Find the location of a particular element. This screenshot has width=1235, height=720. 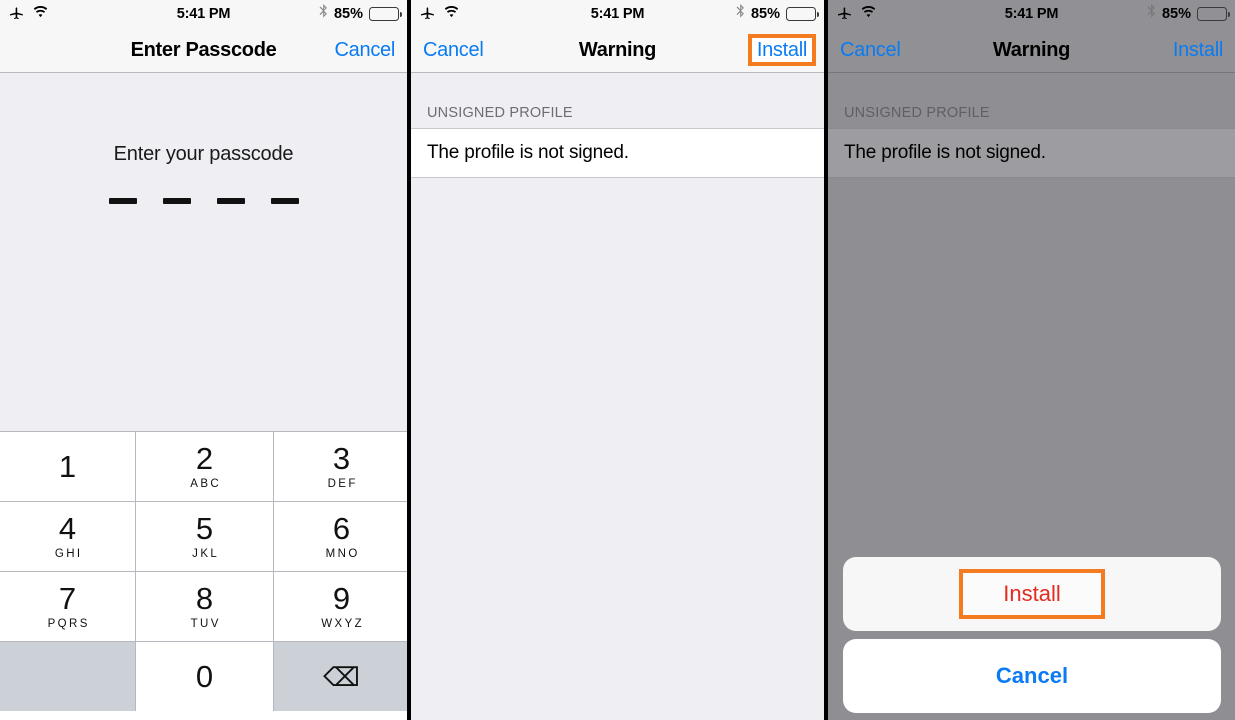

key-2: 2 ABC is located at coordinates (204, 466).